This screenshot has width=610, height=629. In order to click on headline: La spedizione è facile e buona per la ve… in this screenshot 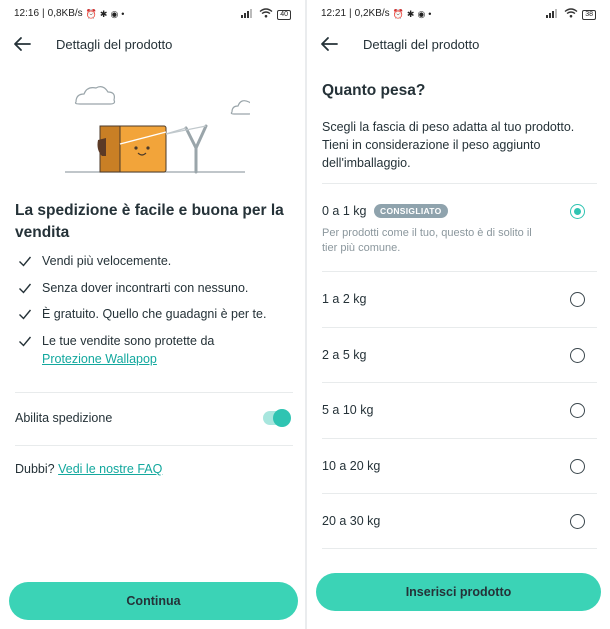, I will do `click(149, 221)`.